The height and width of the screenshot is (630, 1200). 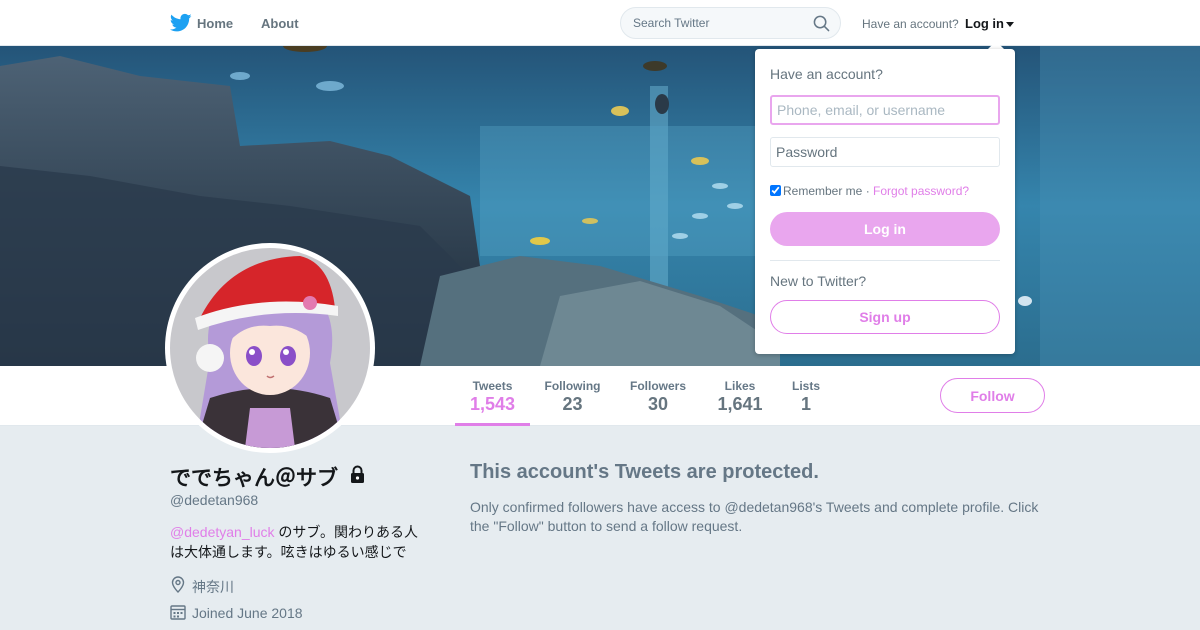 I want to click on remember-me-label: Remember me, so click(x=822, y=191).